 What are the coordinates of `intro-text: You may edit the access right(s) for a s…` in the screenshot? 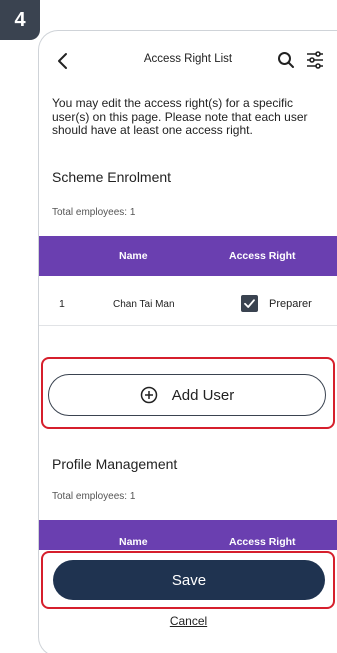 It's located at (180, 116).